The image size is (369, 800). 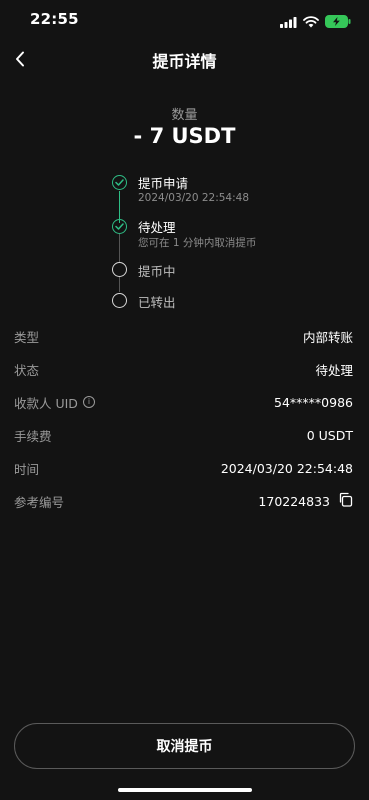 What do you see at coordinates (33, 436) in the screenshot?
I see `detail-label: 手续费` at bounding box center [33, 436].